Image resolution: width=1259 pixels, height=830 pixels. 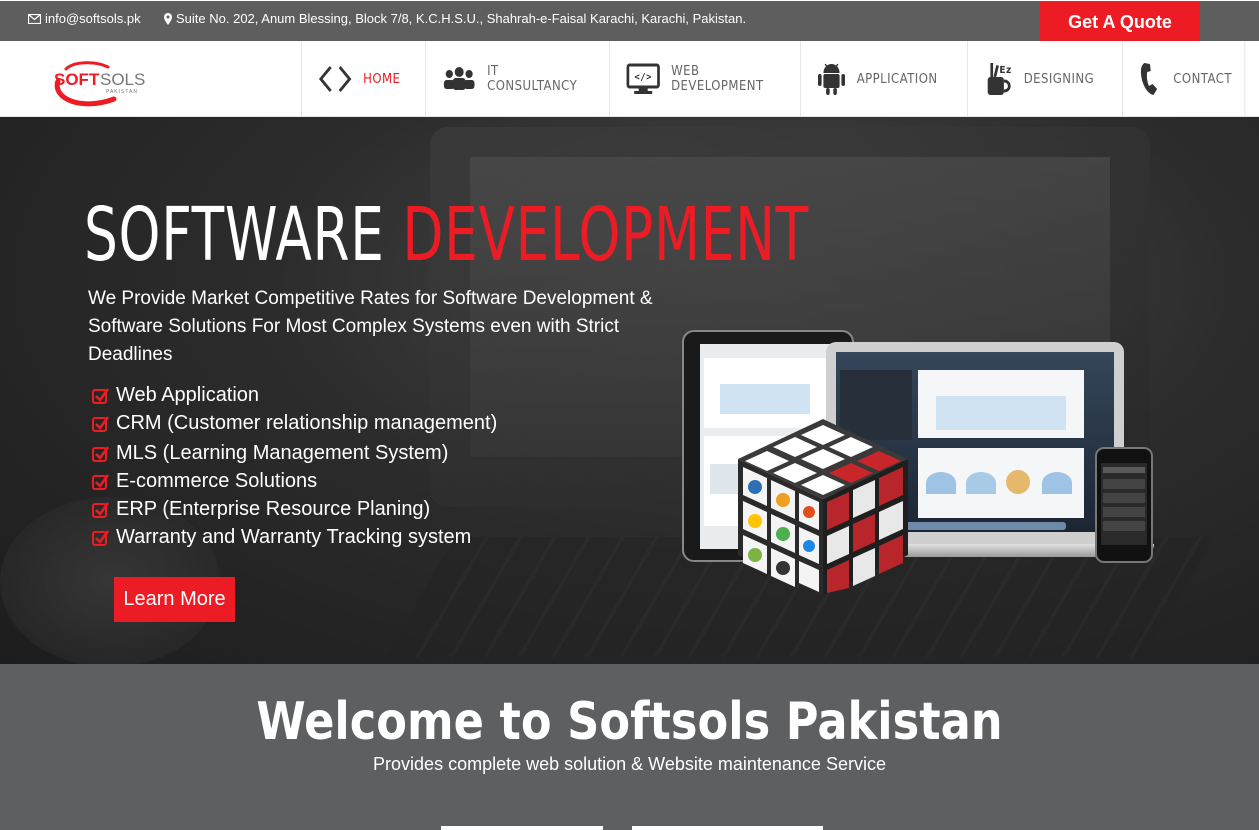 What do you see at coordinates (335, 79) in the screenshot?
I see `code-brackets-icon` at bounding box center [335, 79].